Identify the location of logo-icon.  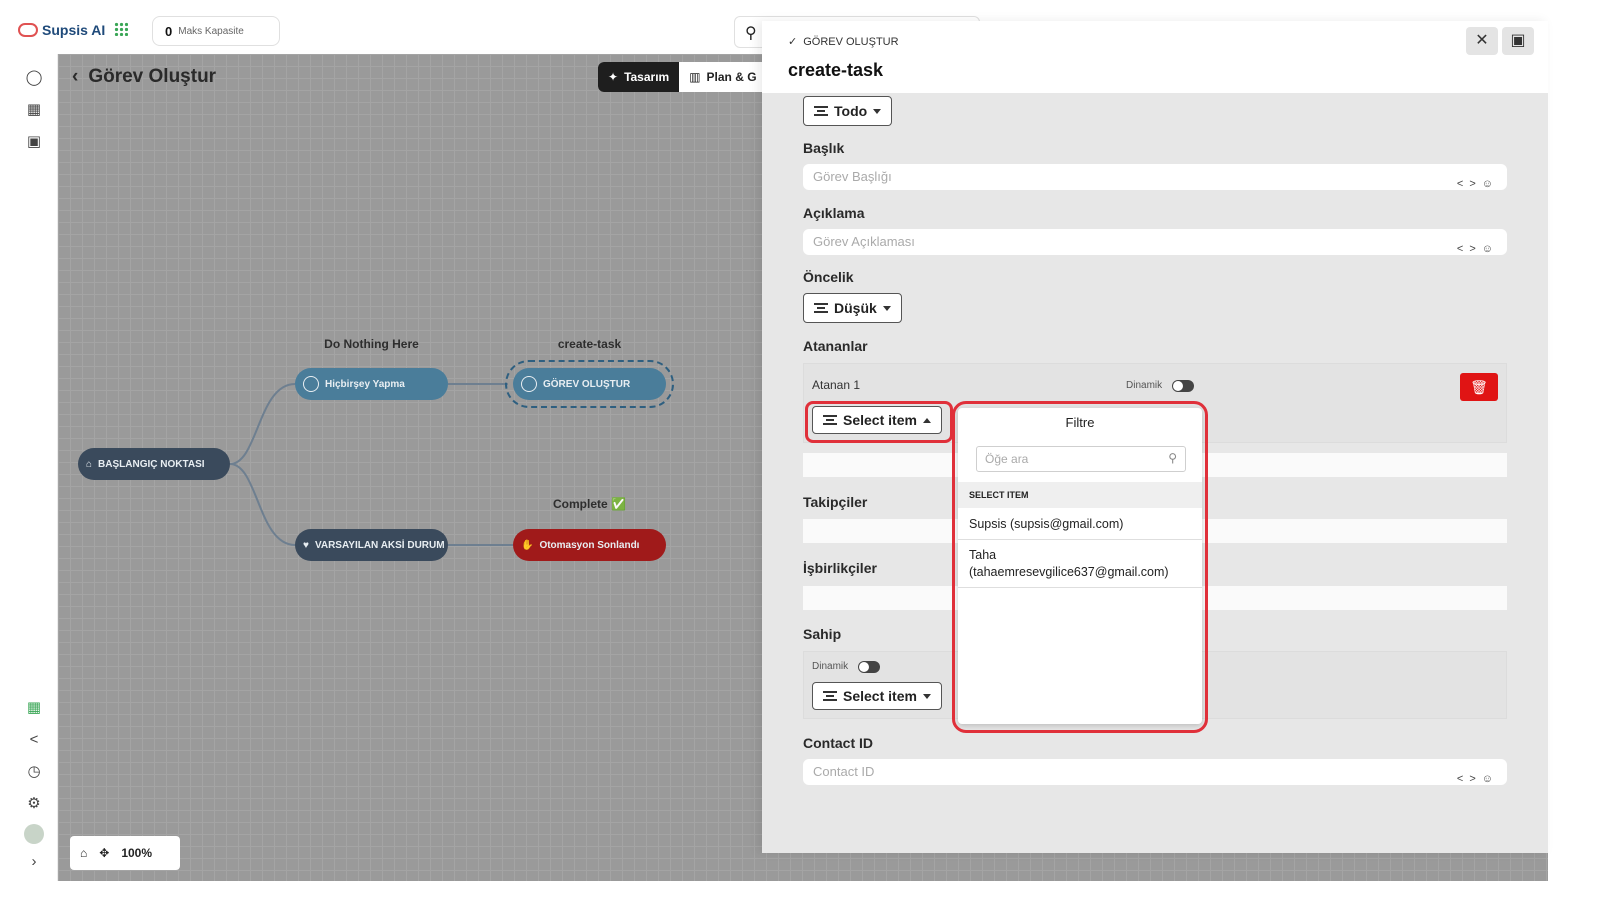
(28, 30).